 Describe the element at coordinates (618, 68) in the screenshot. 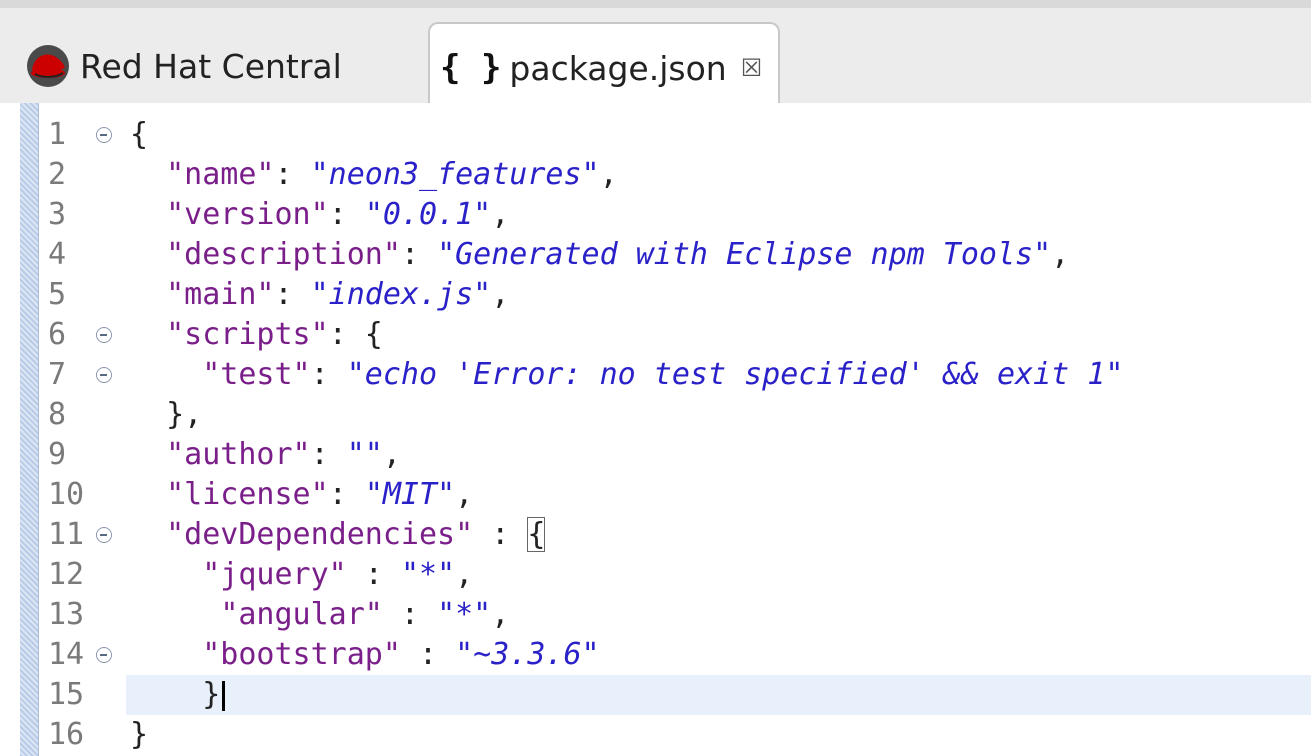

I see `tab-label: package.json` at that location.